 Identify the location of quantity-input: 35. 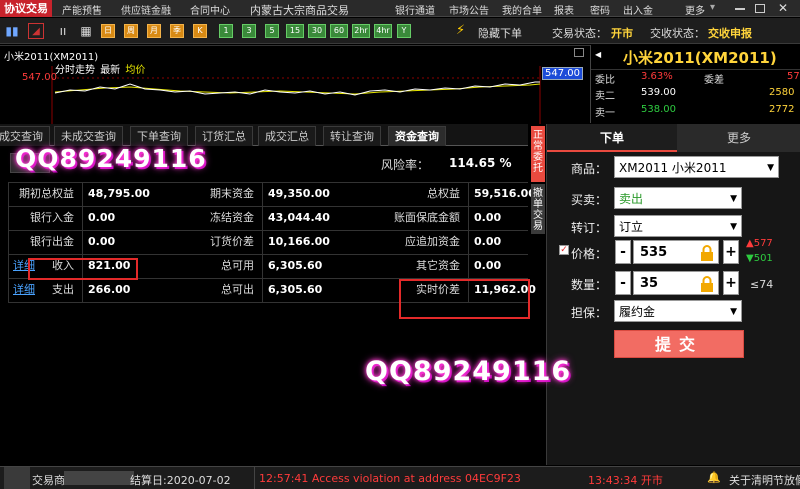
(676, 283).